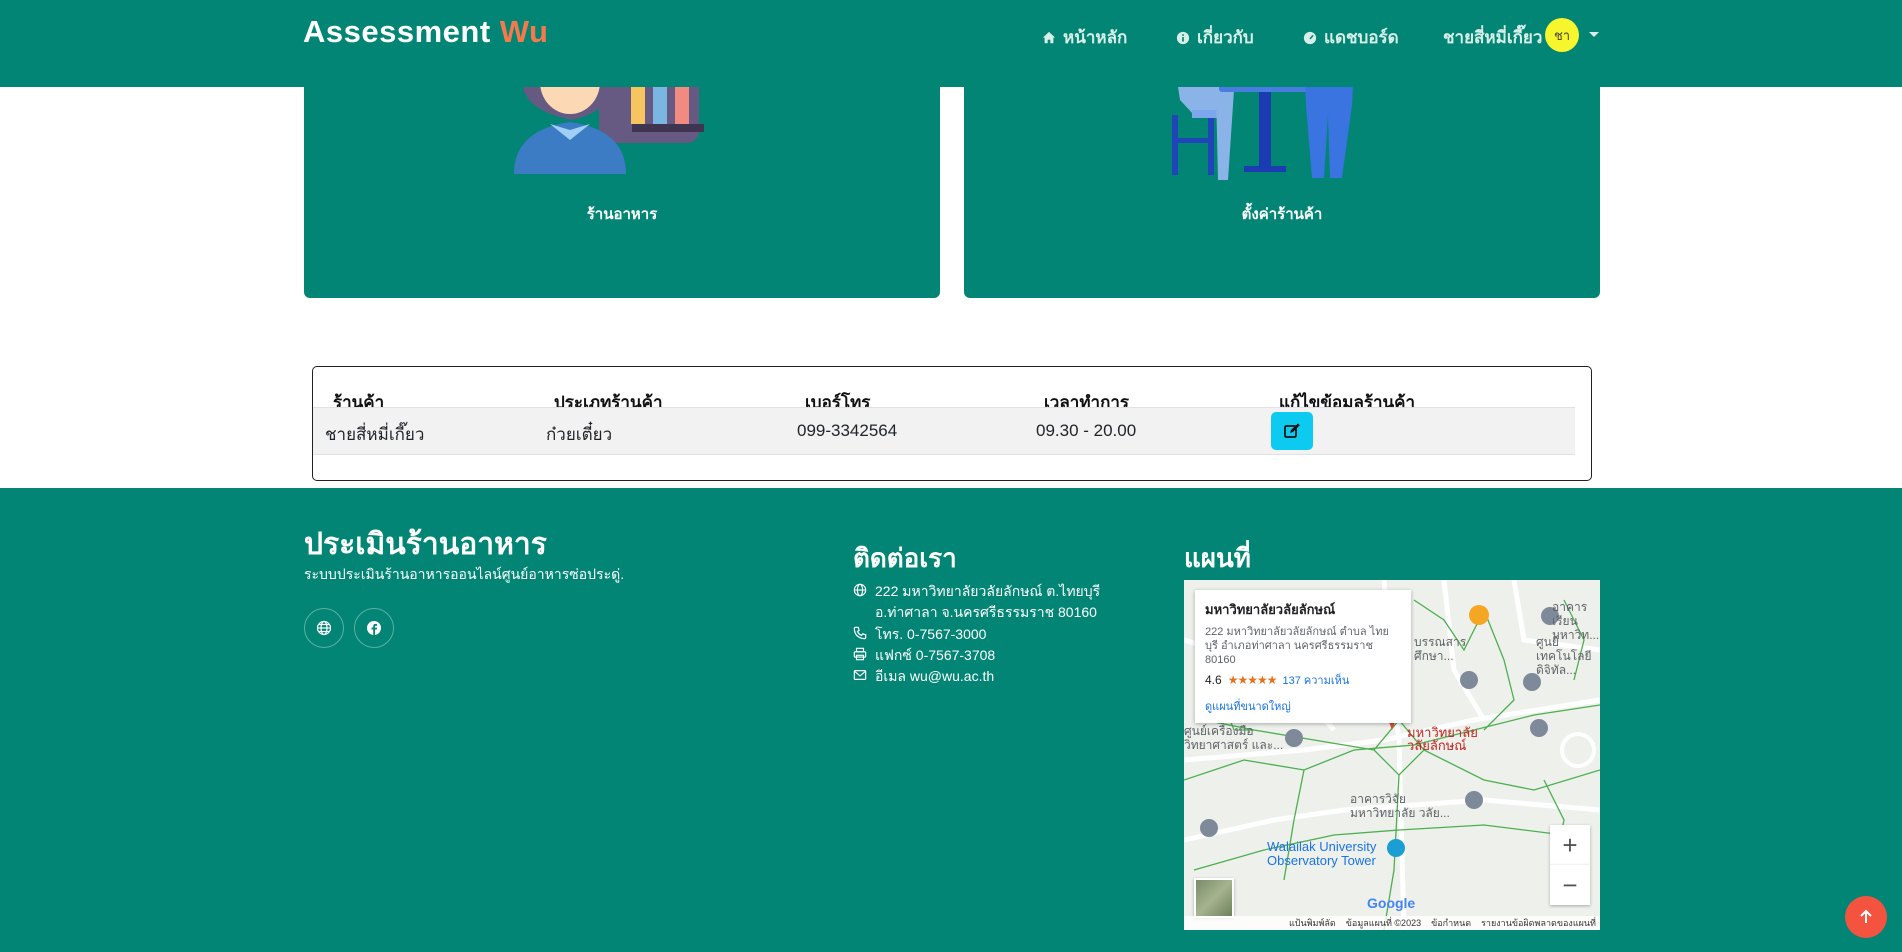  I want to click on contact-fax: แฟกซ์ 0-7567-3708, so click(924, 656).